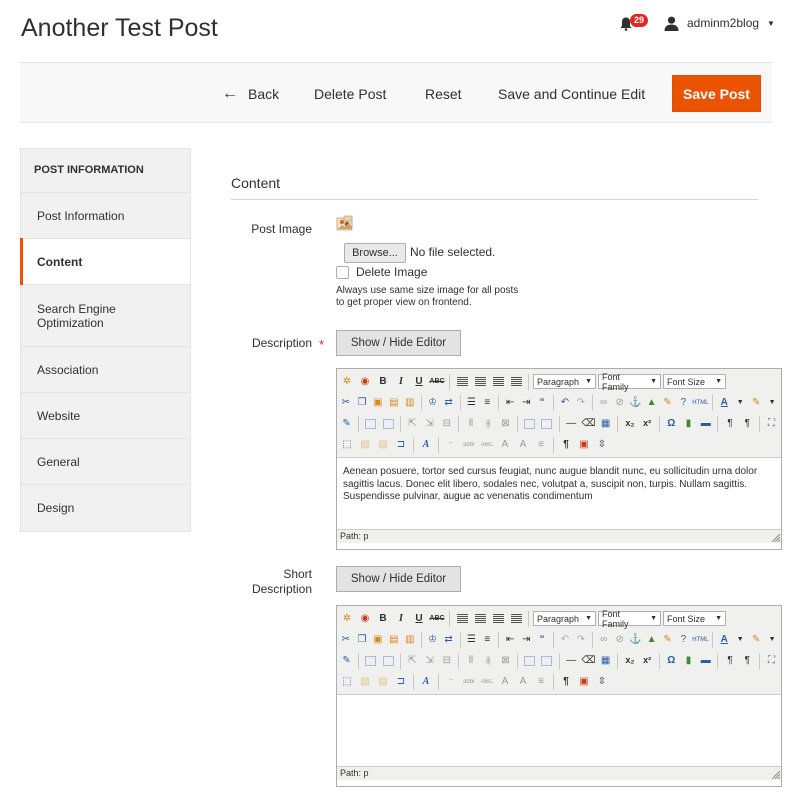 Image resolution: width=800 pixels, height=800 pixels. I want to click on blockquote-icon: “, so click(542, 640).